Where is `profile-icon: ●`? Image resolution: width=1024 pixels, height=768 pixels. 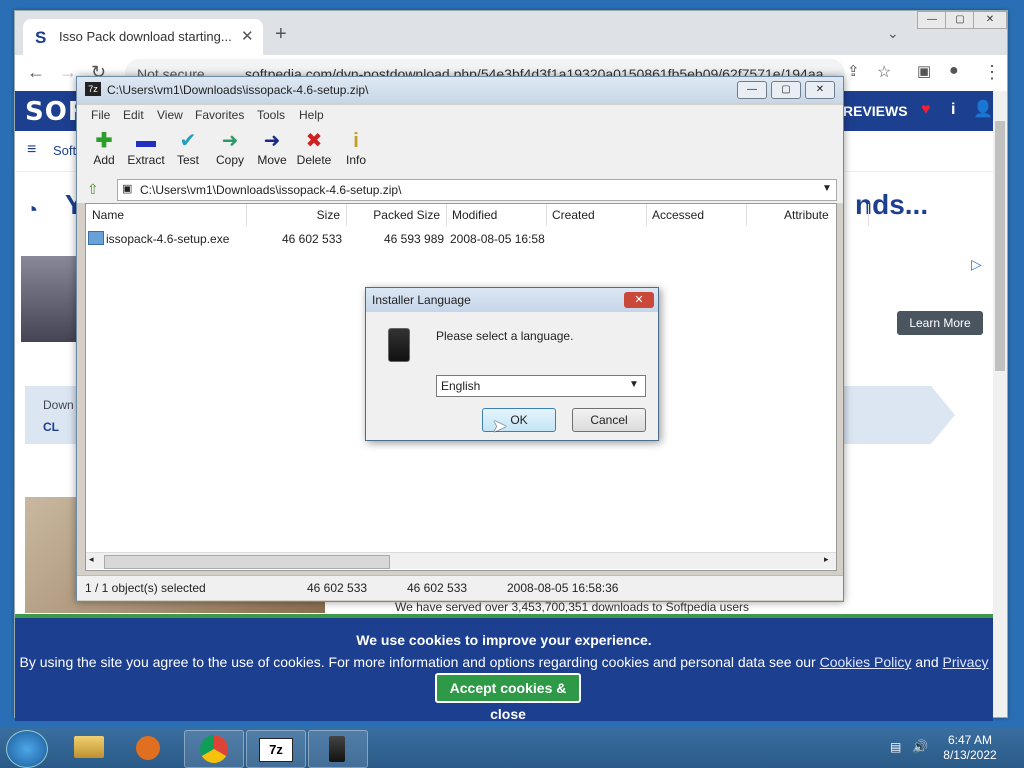
profile-icon: ● is located at coordinates (954, 71).